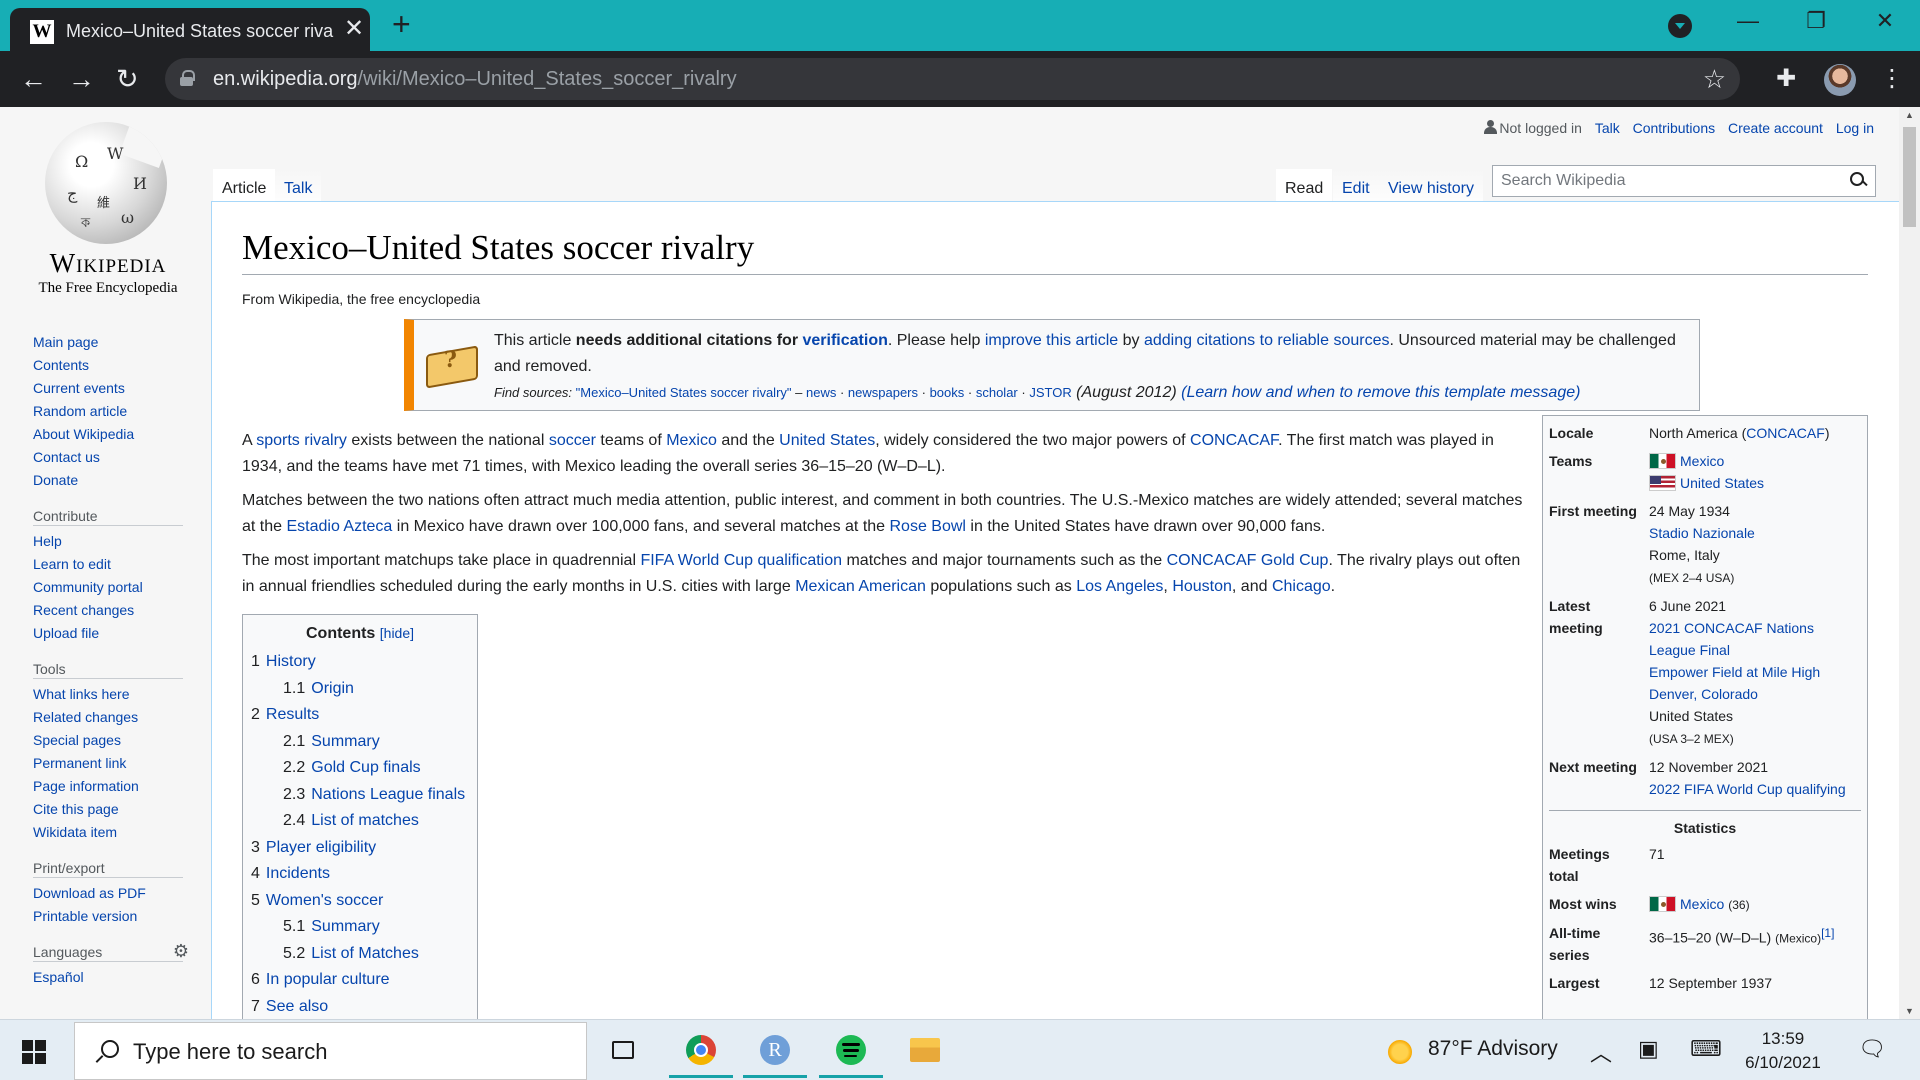 This screenshot has width=1920, height=1080. What do you see at coordinates (1050, 392) in the screenshot?
I see `find-sources-jstor-link: JSTOR` at bounding box center [1050, 392].